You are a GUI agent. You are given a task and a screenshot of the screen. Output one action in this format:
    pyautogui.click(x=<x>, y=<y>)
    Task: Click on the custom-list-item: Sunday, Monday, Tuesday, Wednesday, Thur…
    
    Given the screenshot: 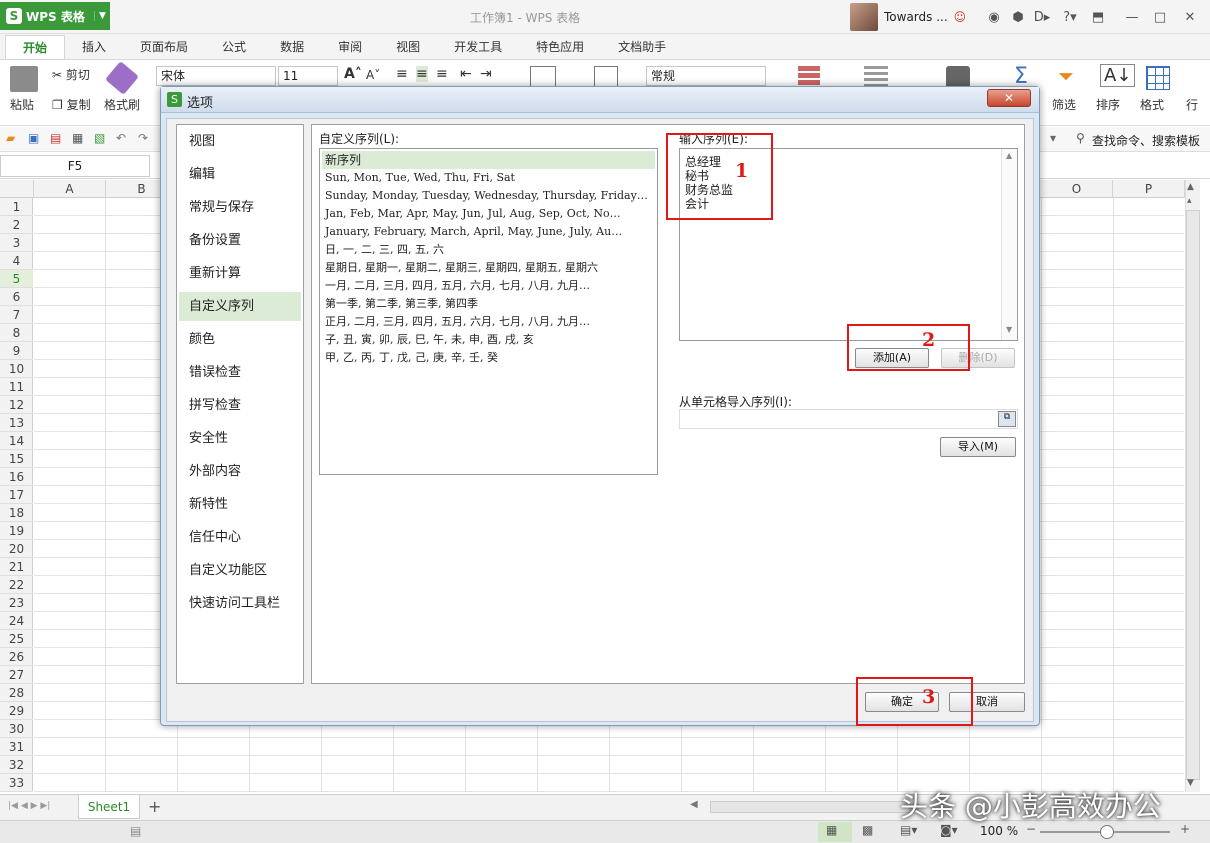 What is the action you would take?
    pyautogui.click(x=488, y=196)
    